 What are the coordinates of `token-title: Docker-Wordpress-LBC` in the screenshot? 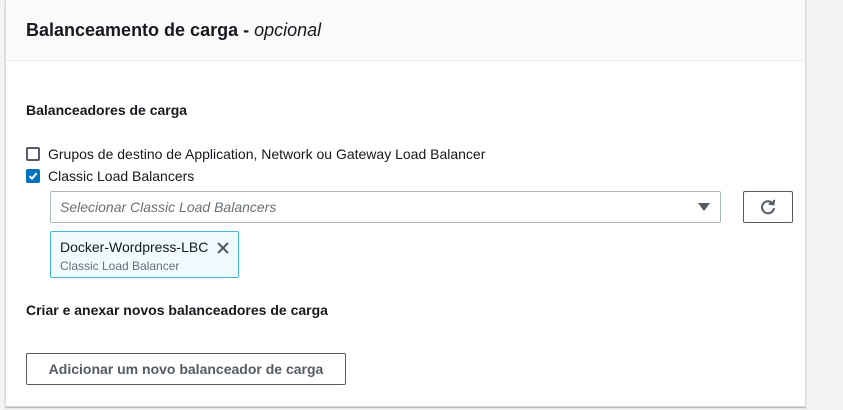 It's located at (134, 247).